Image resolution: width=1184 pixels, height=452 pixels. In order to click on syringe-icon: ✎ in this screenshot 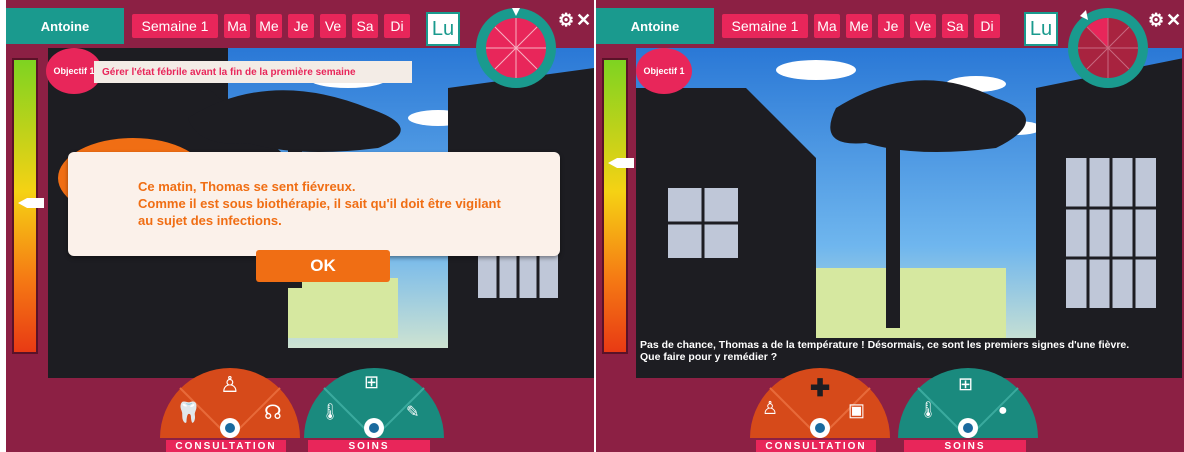, I will do `click(412, 412)`.